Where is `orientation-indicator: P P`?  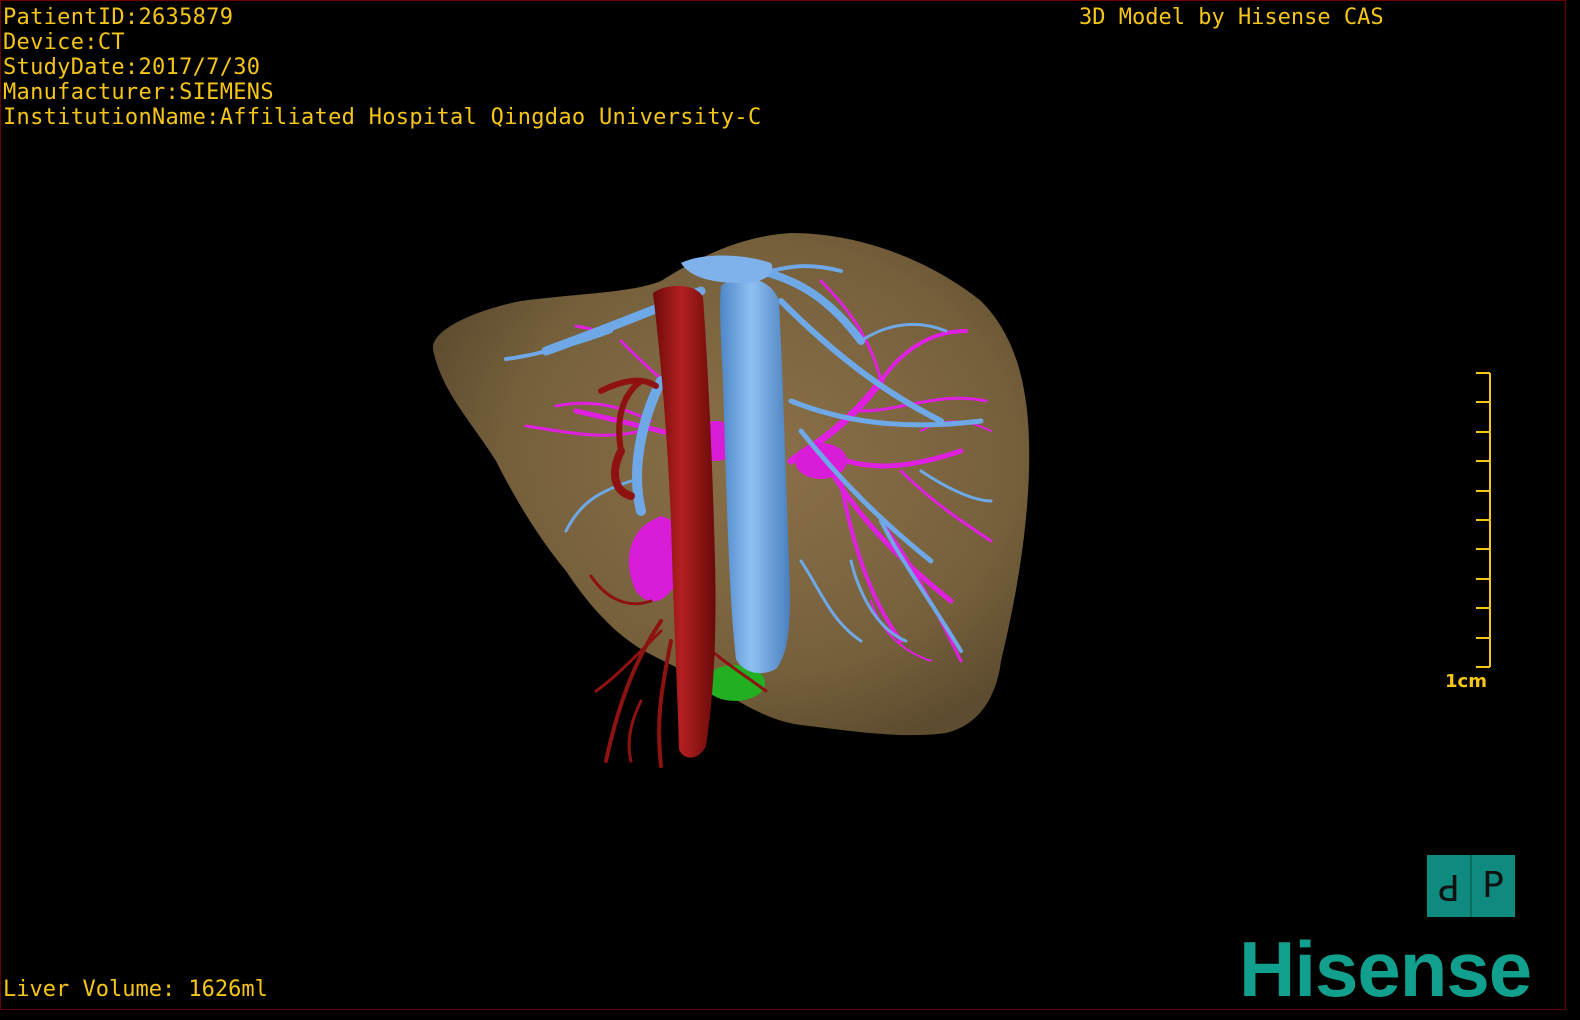 orientation-indicator: P P is located at coordinates (1471, 886).